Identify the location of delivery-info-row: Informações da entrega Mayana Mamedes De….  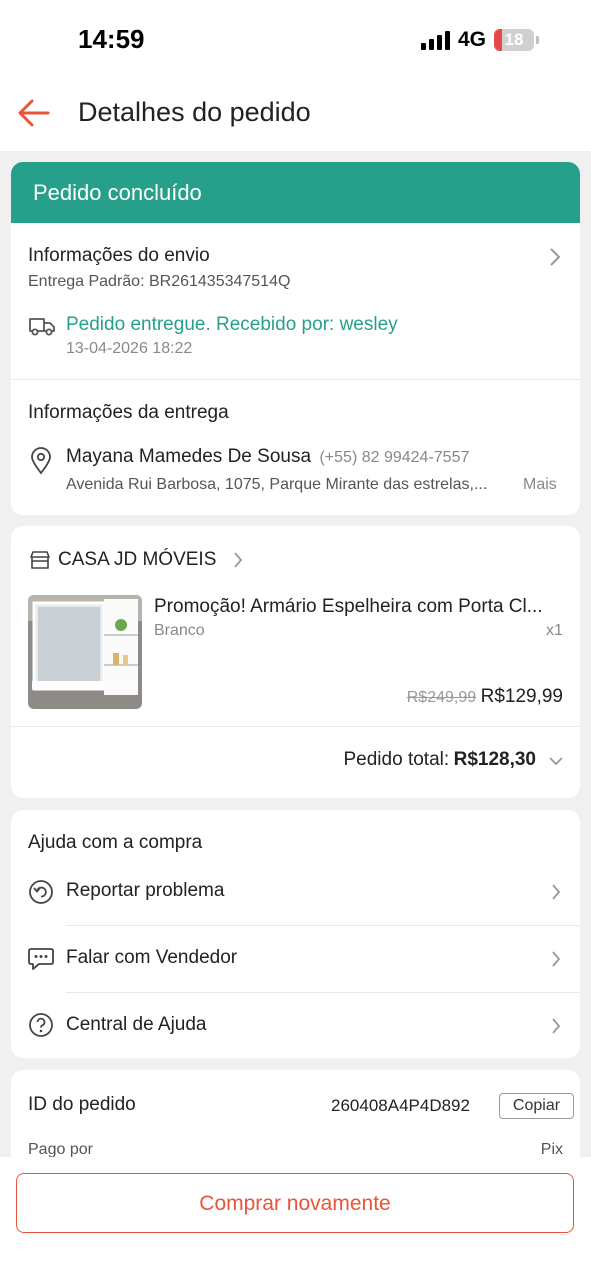
(295, 447).